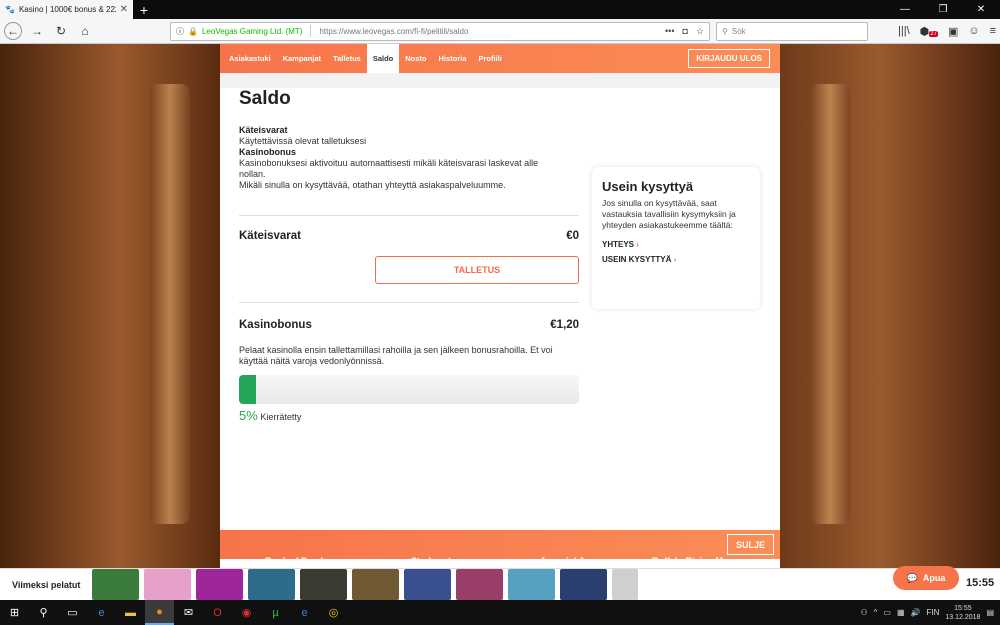 The height and width of the screenshot is (625, 1000). Describe the element at coordinates (14, 612) in the screenshot. I see `windows-start-icon: ⊞` at that location.